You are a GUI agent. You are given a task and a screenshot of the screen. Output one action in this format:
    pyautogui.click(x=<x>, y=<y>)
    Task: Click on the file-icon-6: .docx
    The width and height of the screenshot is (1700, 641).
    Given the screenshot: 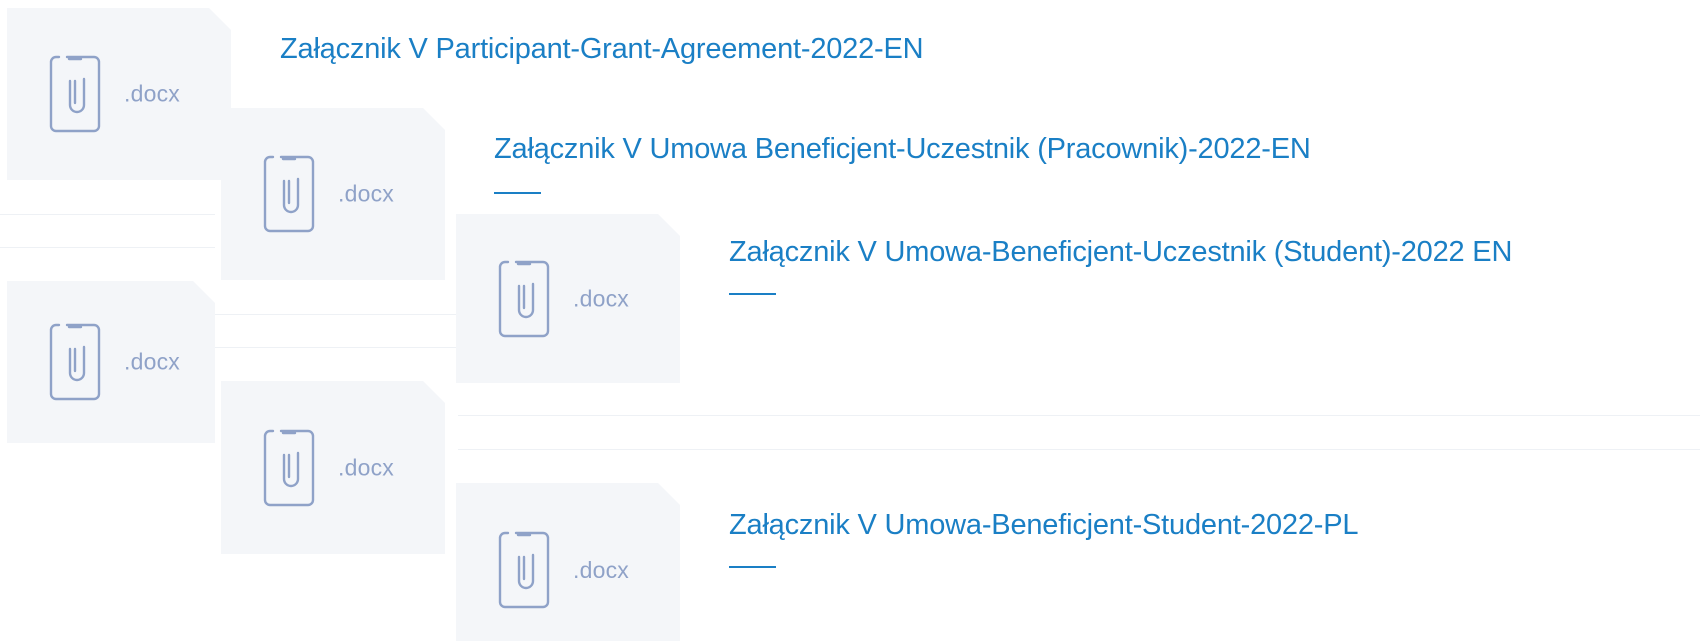 What is the action you would take?
    pyautogui.click(x=568, y=562)
    